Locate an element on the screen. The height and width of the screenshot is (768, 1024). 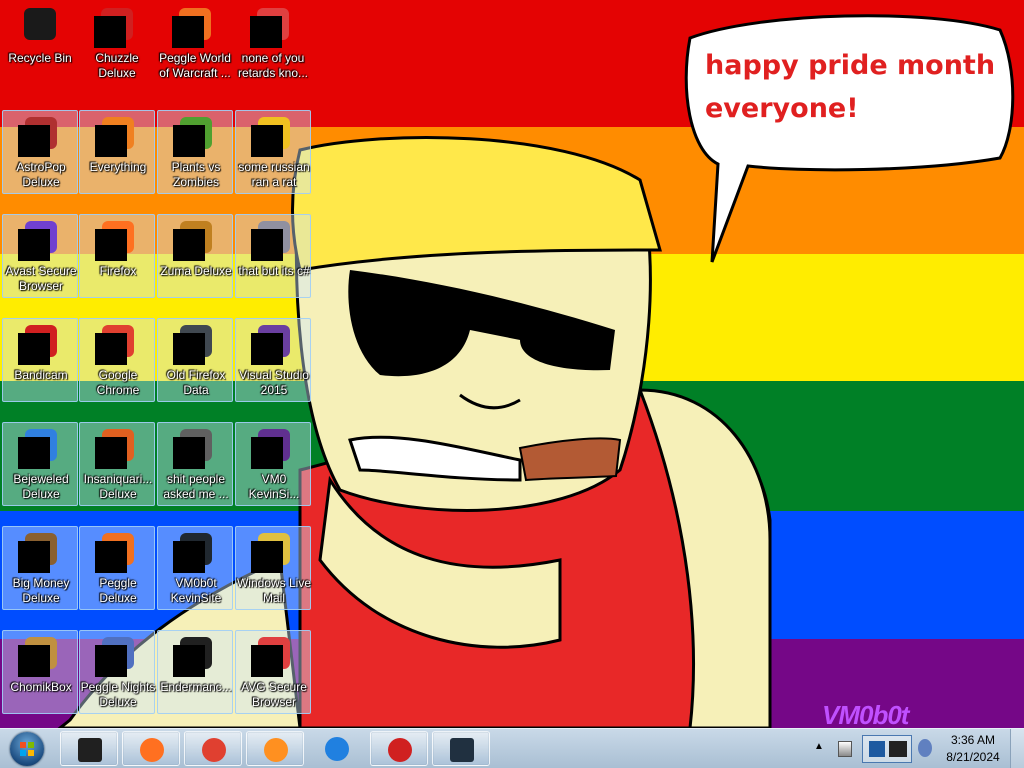
desktop-icon: Google Chrome is located at coordinates (117, 360).